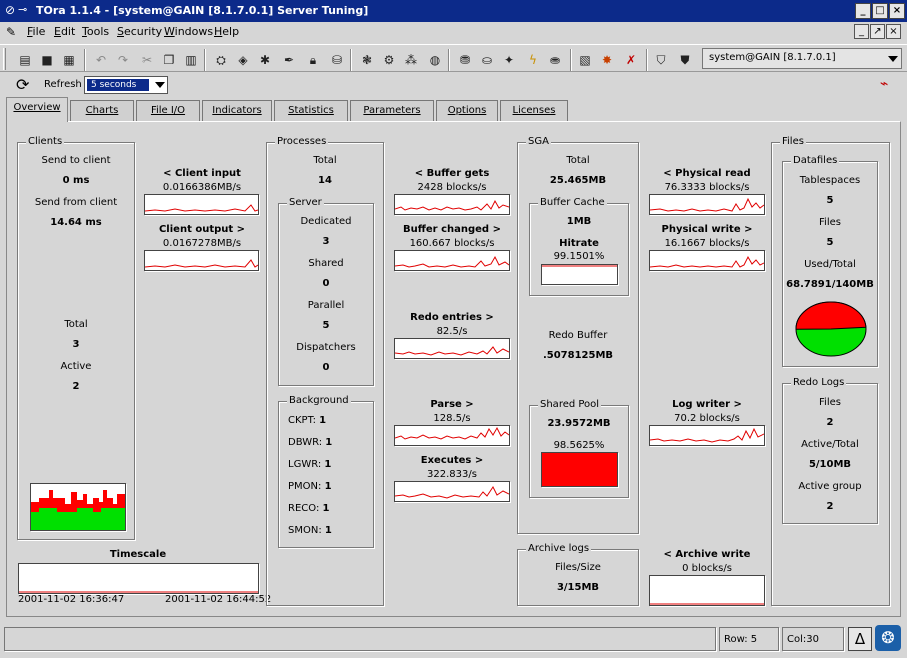 The width and height of the screenshot is (907, 658). I want to click on rollback-icon: ⛊, so click(685, 60).